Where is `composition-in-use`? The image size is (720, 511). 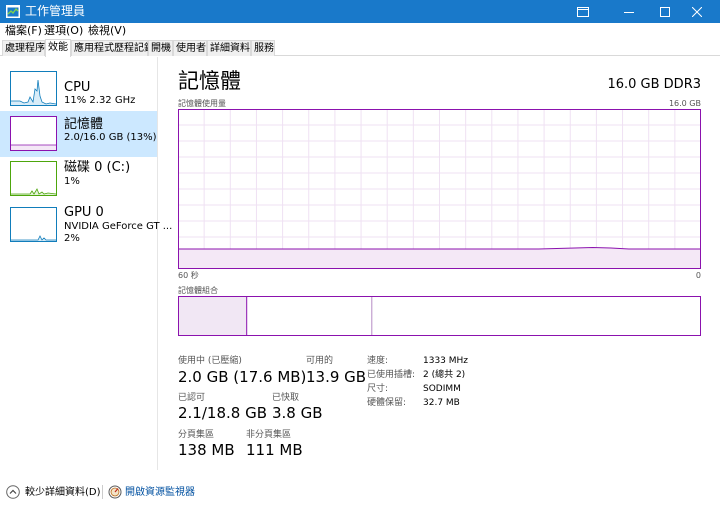 composition-in-use is located at coordinates (213, 316).